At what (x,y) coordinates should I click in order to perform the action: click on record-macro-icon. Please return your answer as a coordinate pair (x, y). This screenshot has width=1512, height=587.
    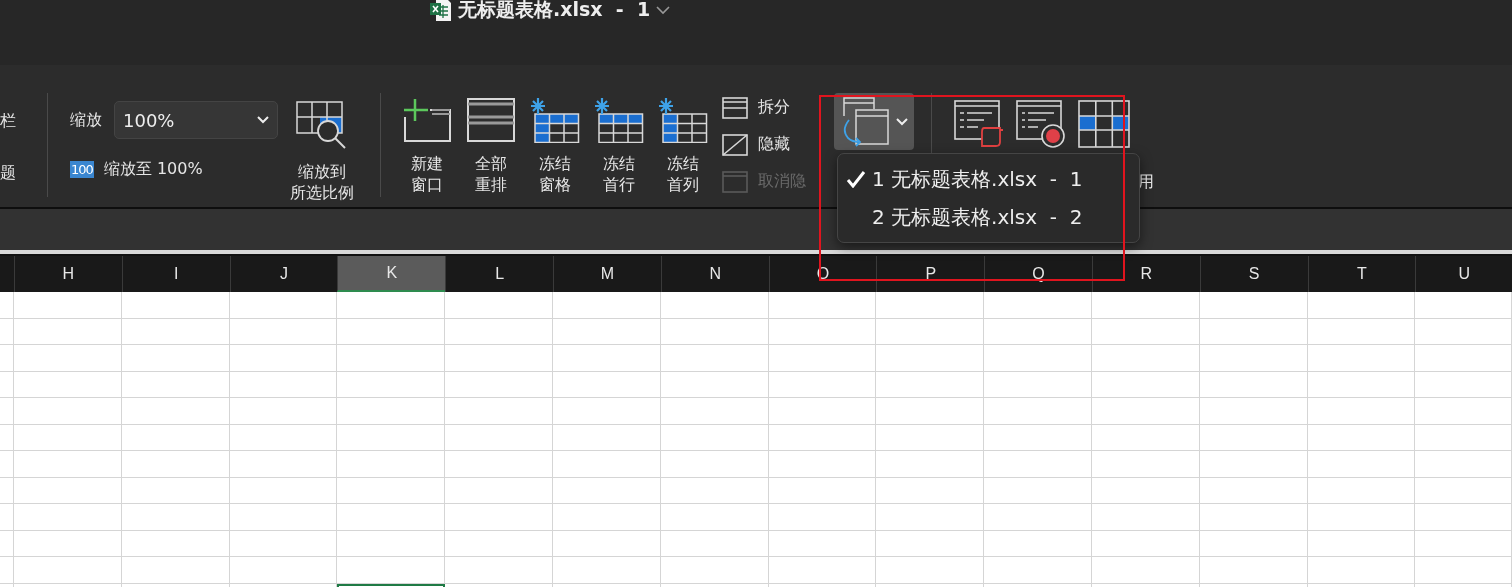
    Looking at the image, I should click on (1041, 124).